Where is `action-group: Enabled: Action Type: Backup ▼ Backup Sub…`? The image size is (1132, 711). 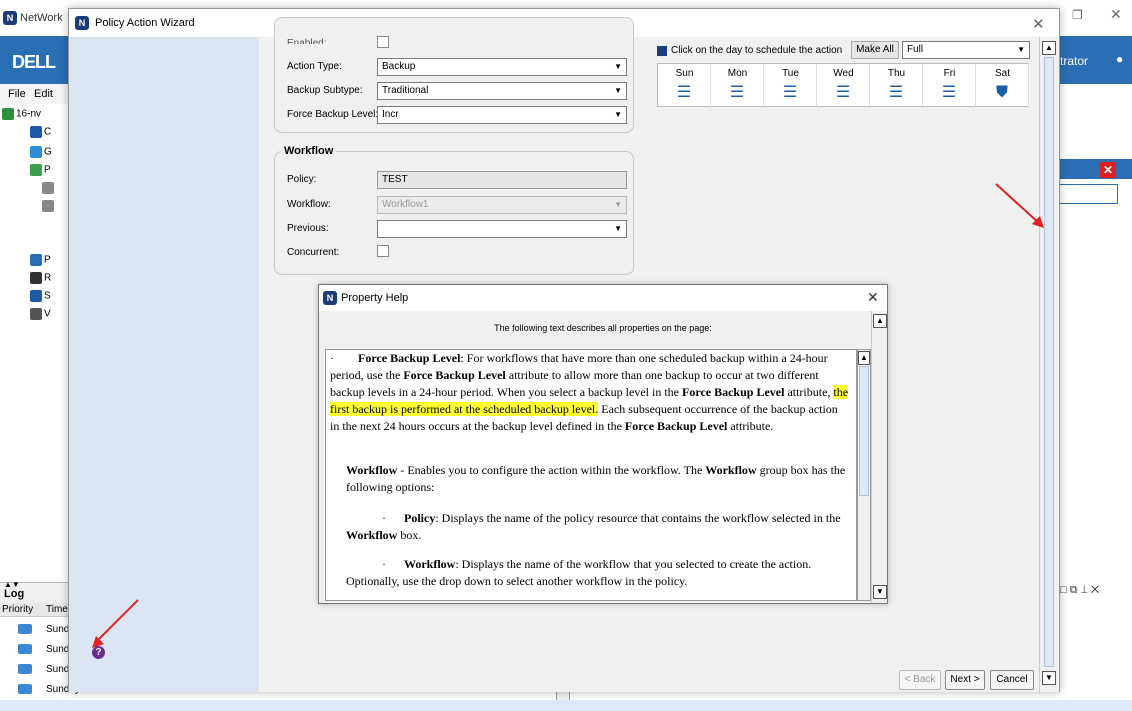
action-group: Enabled: Action Type: Backup ▼ Backup Sub… is located at coordinates (454, 75).